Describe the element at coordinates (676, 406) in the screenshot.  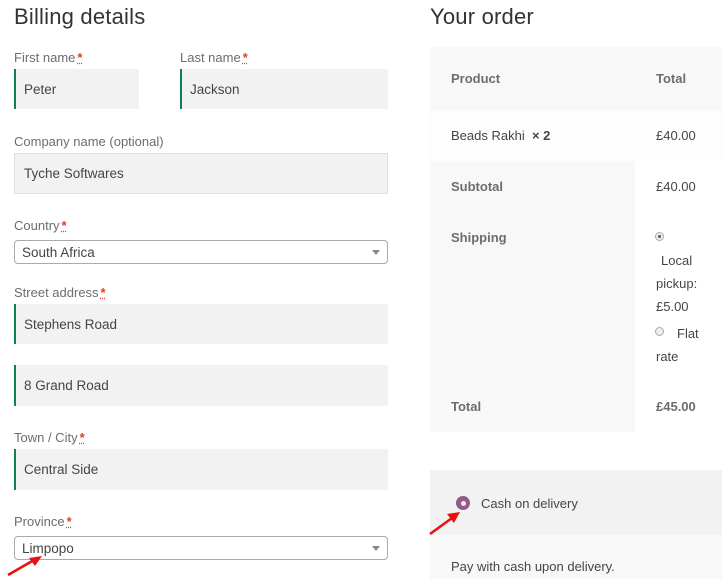
I see `total-value: £45.00` at that location.